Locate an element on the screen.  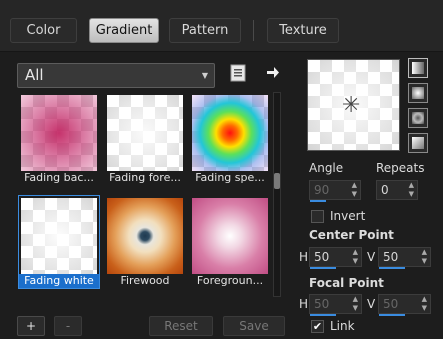
sunburst-gradient-type-button is located at coordinates (418, 118).